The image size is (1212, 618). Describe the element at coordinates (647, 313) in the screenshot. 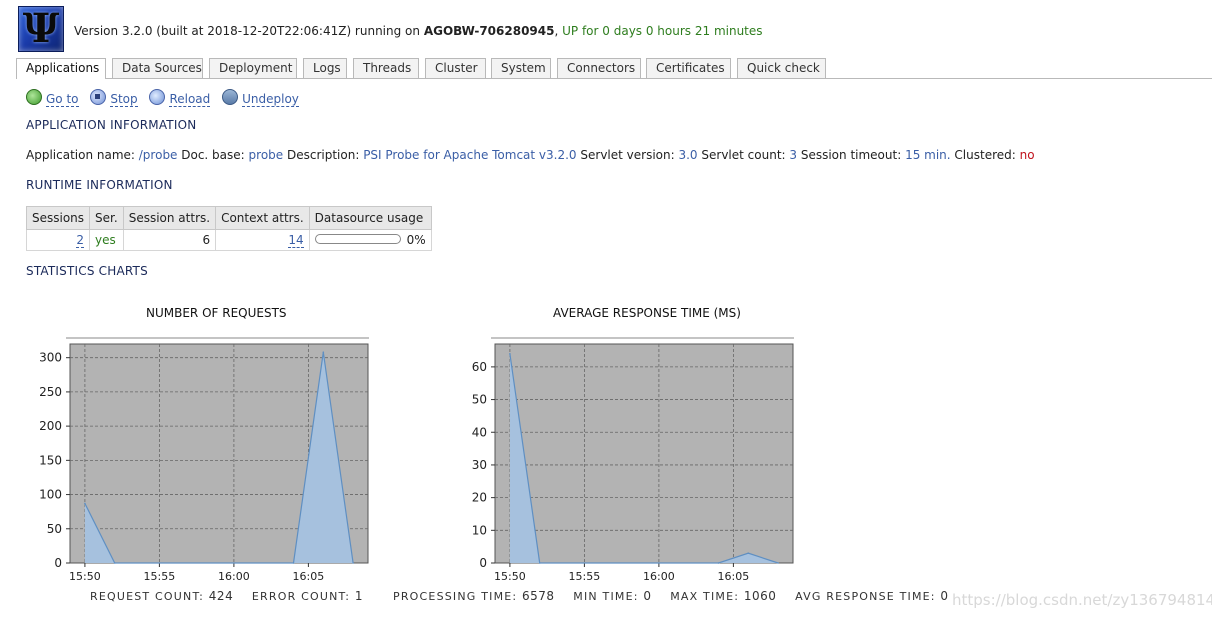

I see `response-time-chart-title: AVERAGE RESPONSE TIME (MS)` at that location.